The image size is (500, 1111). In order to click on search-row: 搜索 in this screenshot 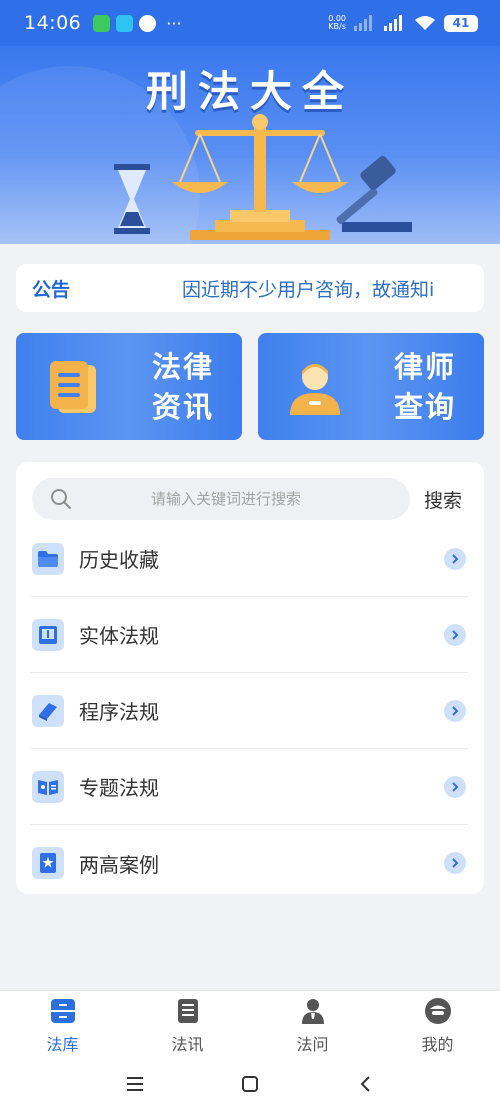, I will do `click(252, 499)`.